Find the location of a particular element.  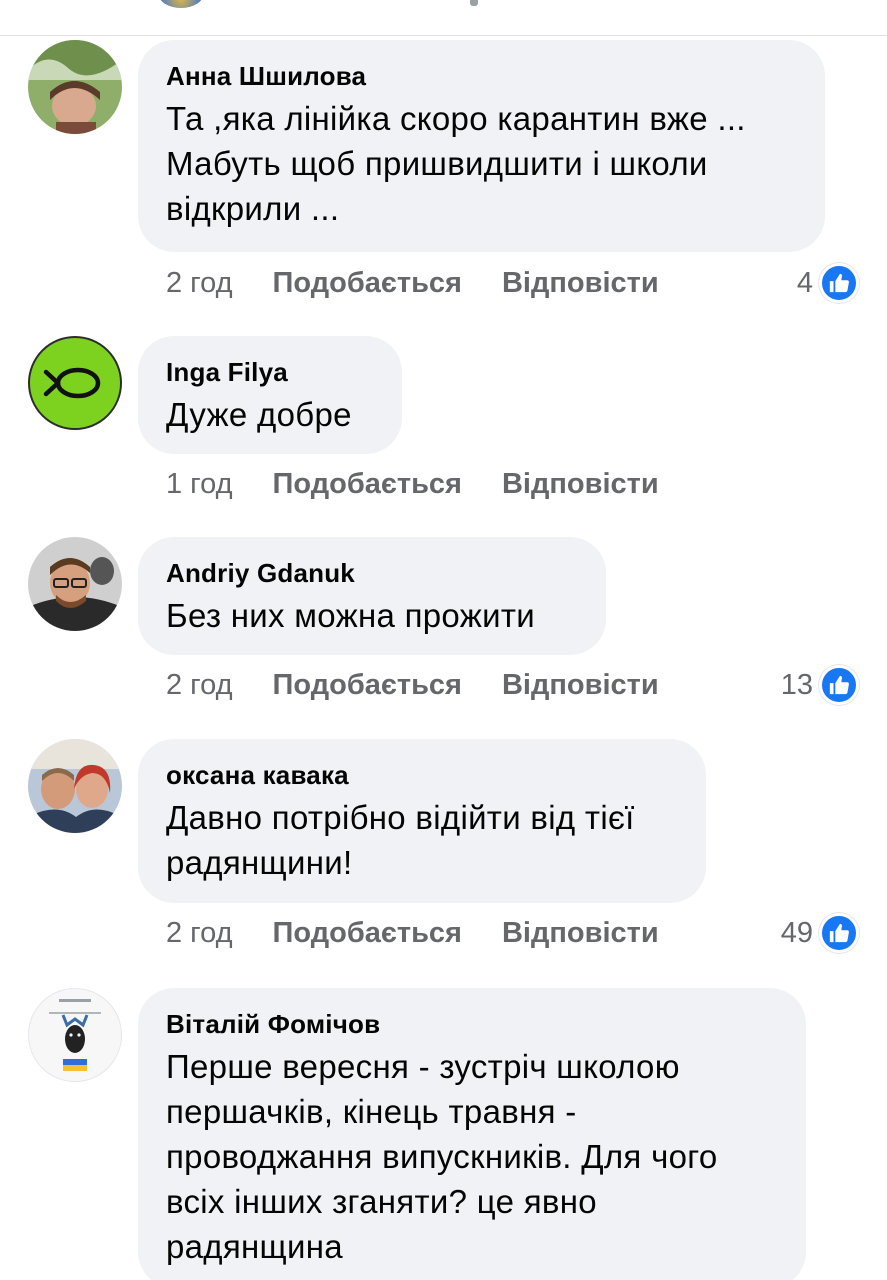

comment-actions: 1 год Подобається Відповісти is located at coordinates (432, 484).